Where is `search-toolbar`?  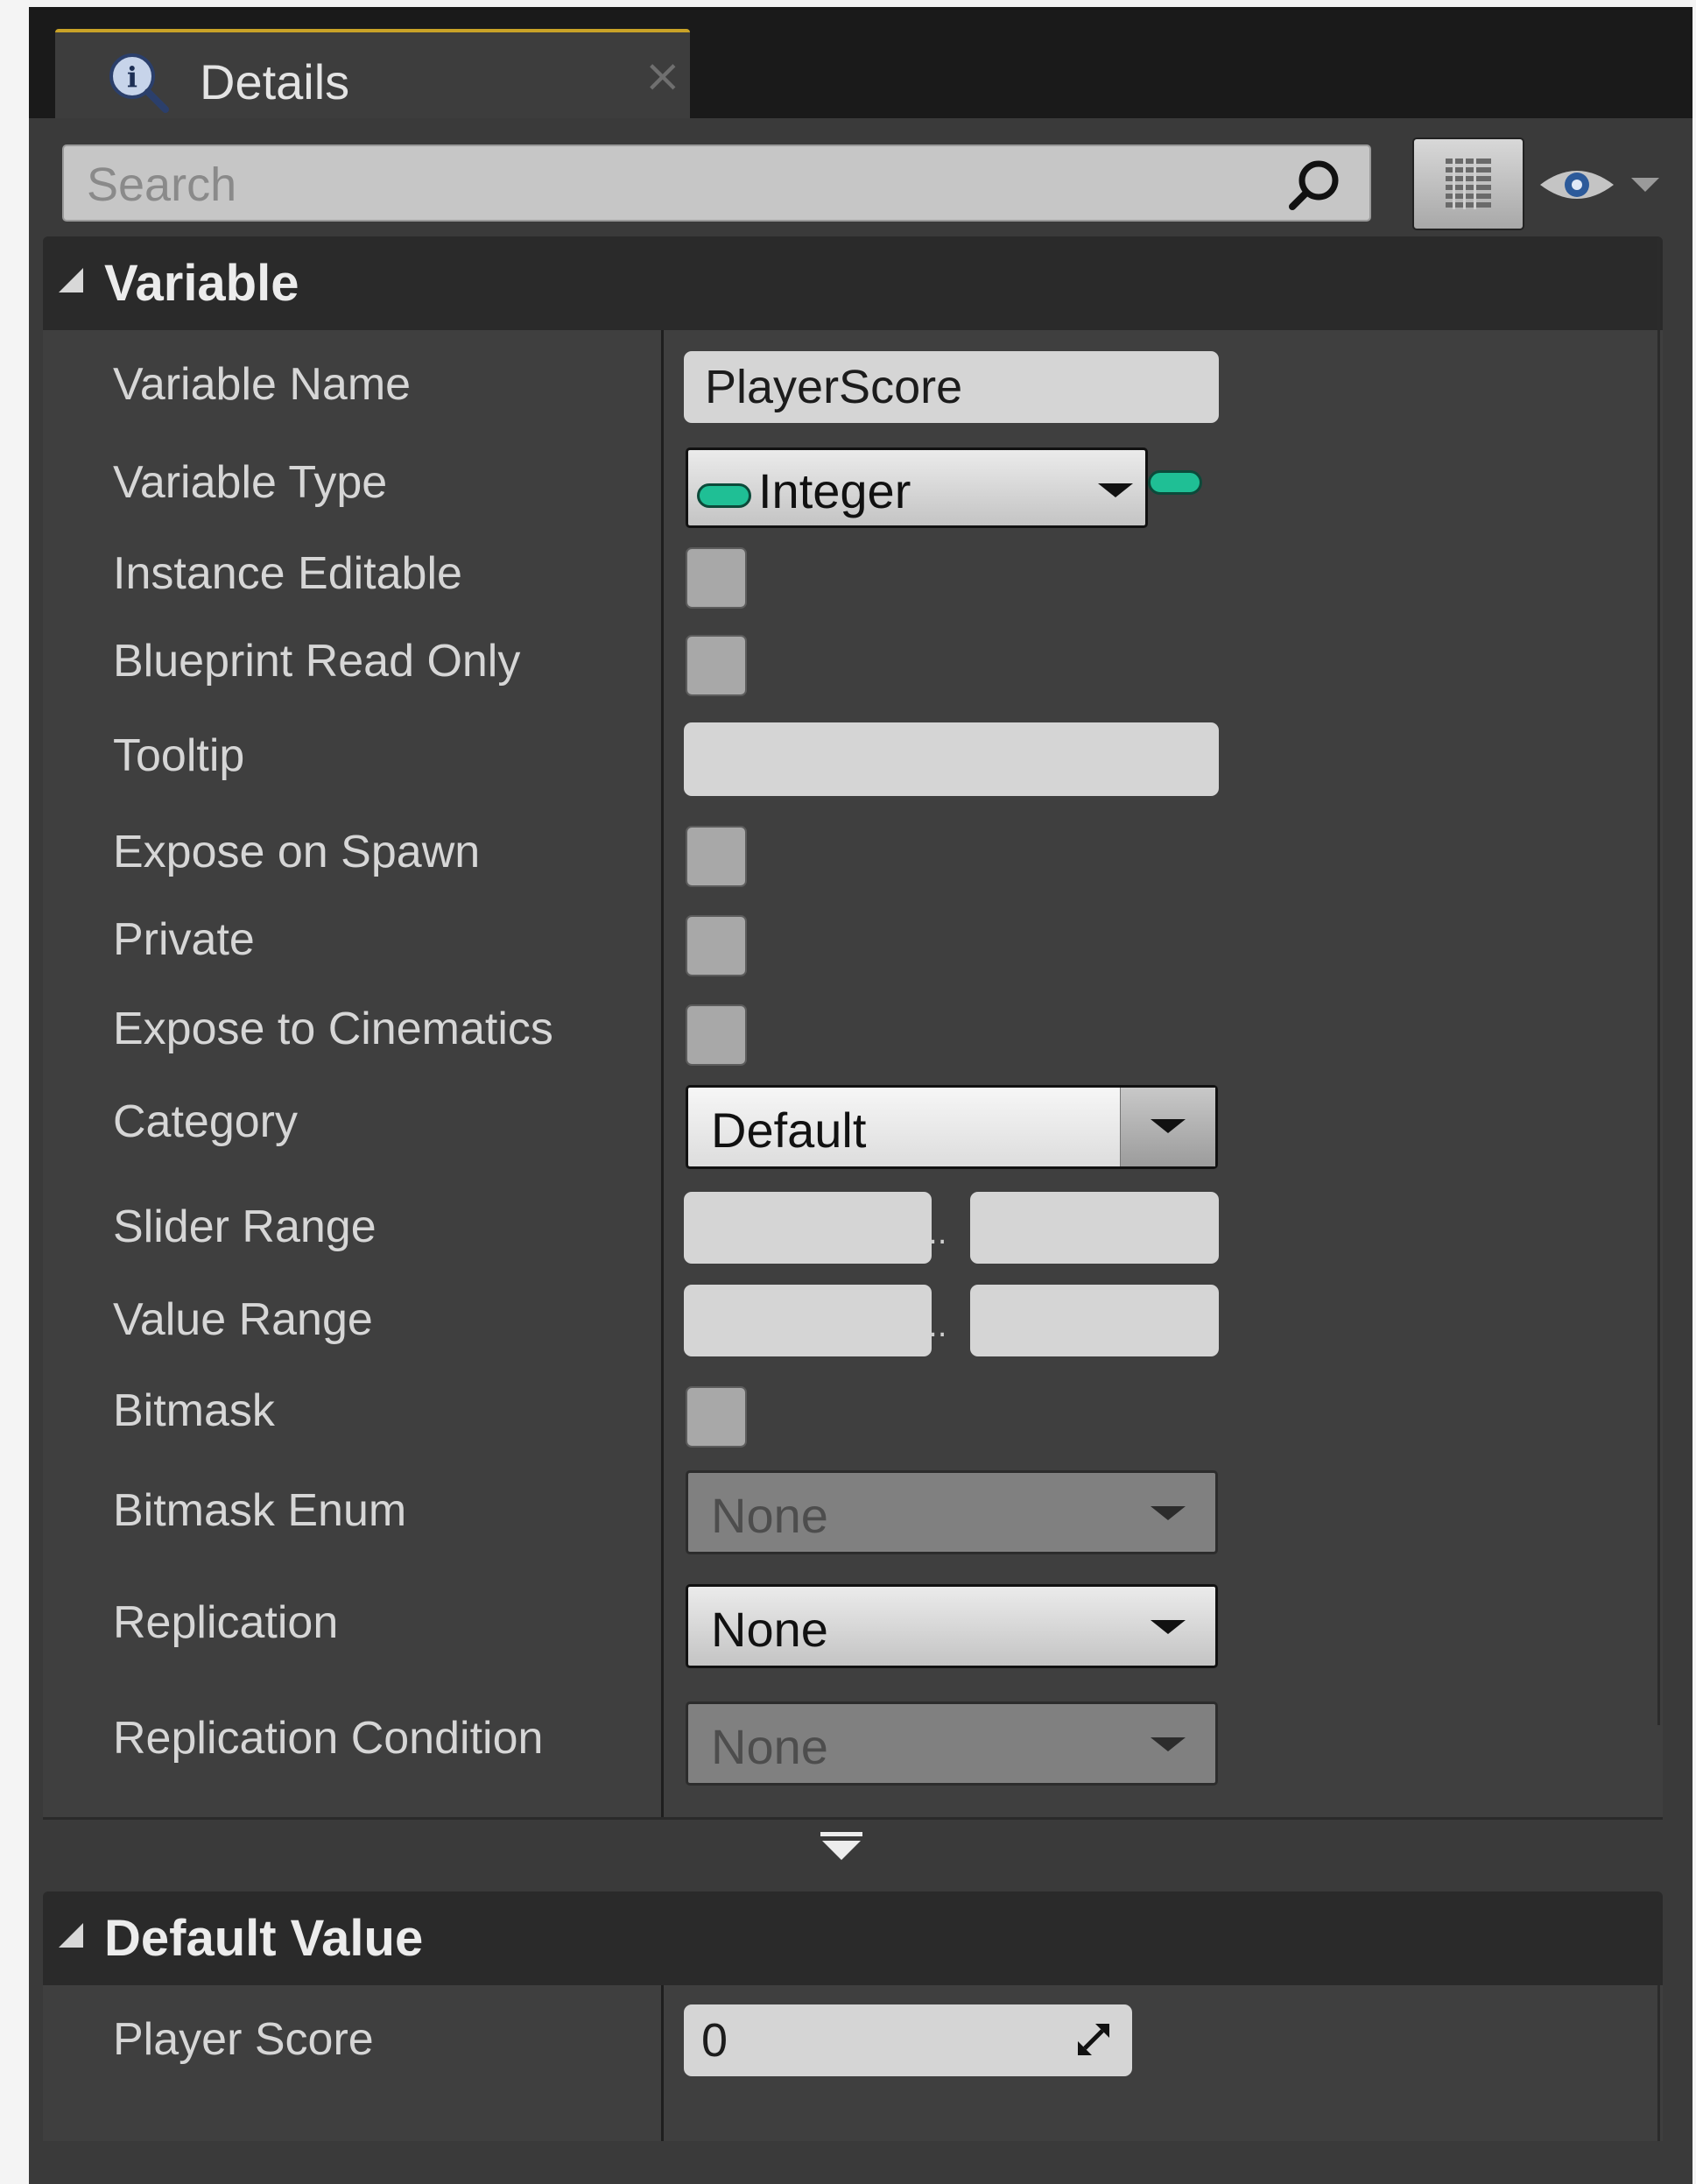 search-toolbar is located at coordinates (860, 177).